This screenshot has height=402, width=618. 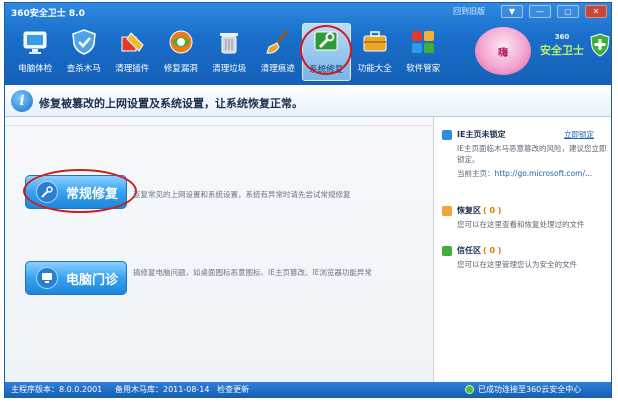 What do you see at coordinates (447, 210) in the screenshot?
I see `restore-icon` at bounding box center [447, 210].